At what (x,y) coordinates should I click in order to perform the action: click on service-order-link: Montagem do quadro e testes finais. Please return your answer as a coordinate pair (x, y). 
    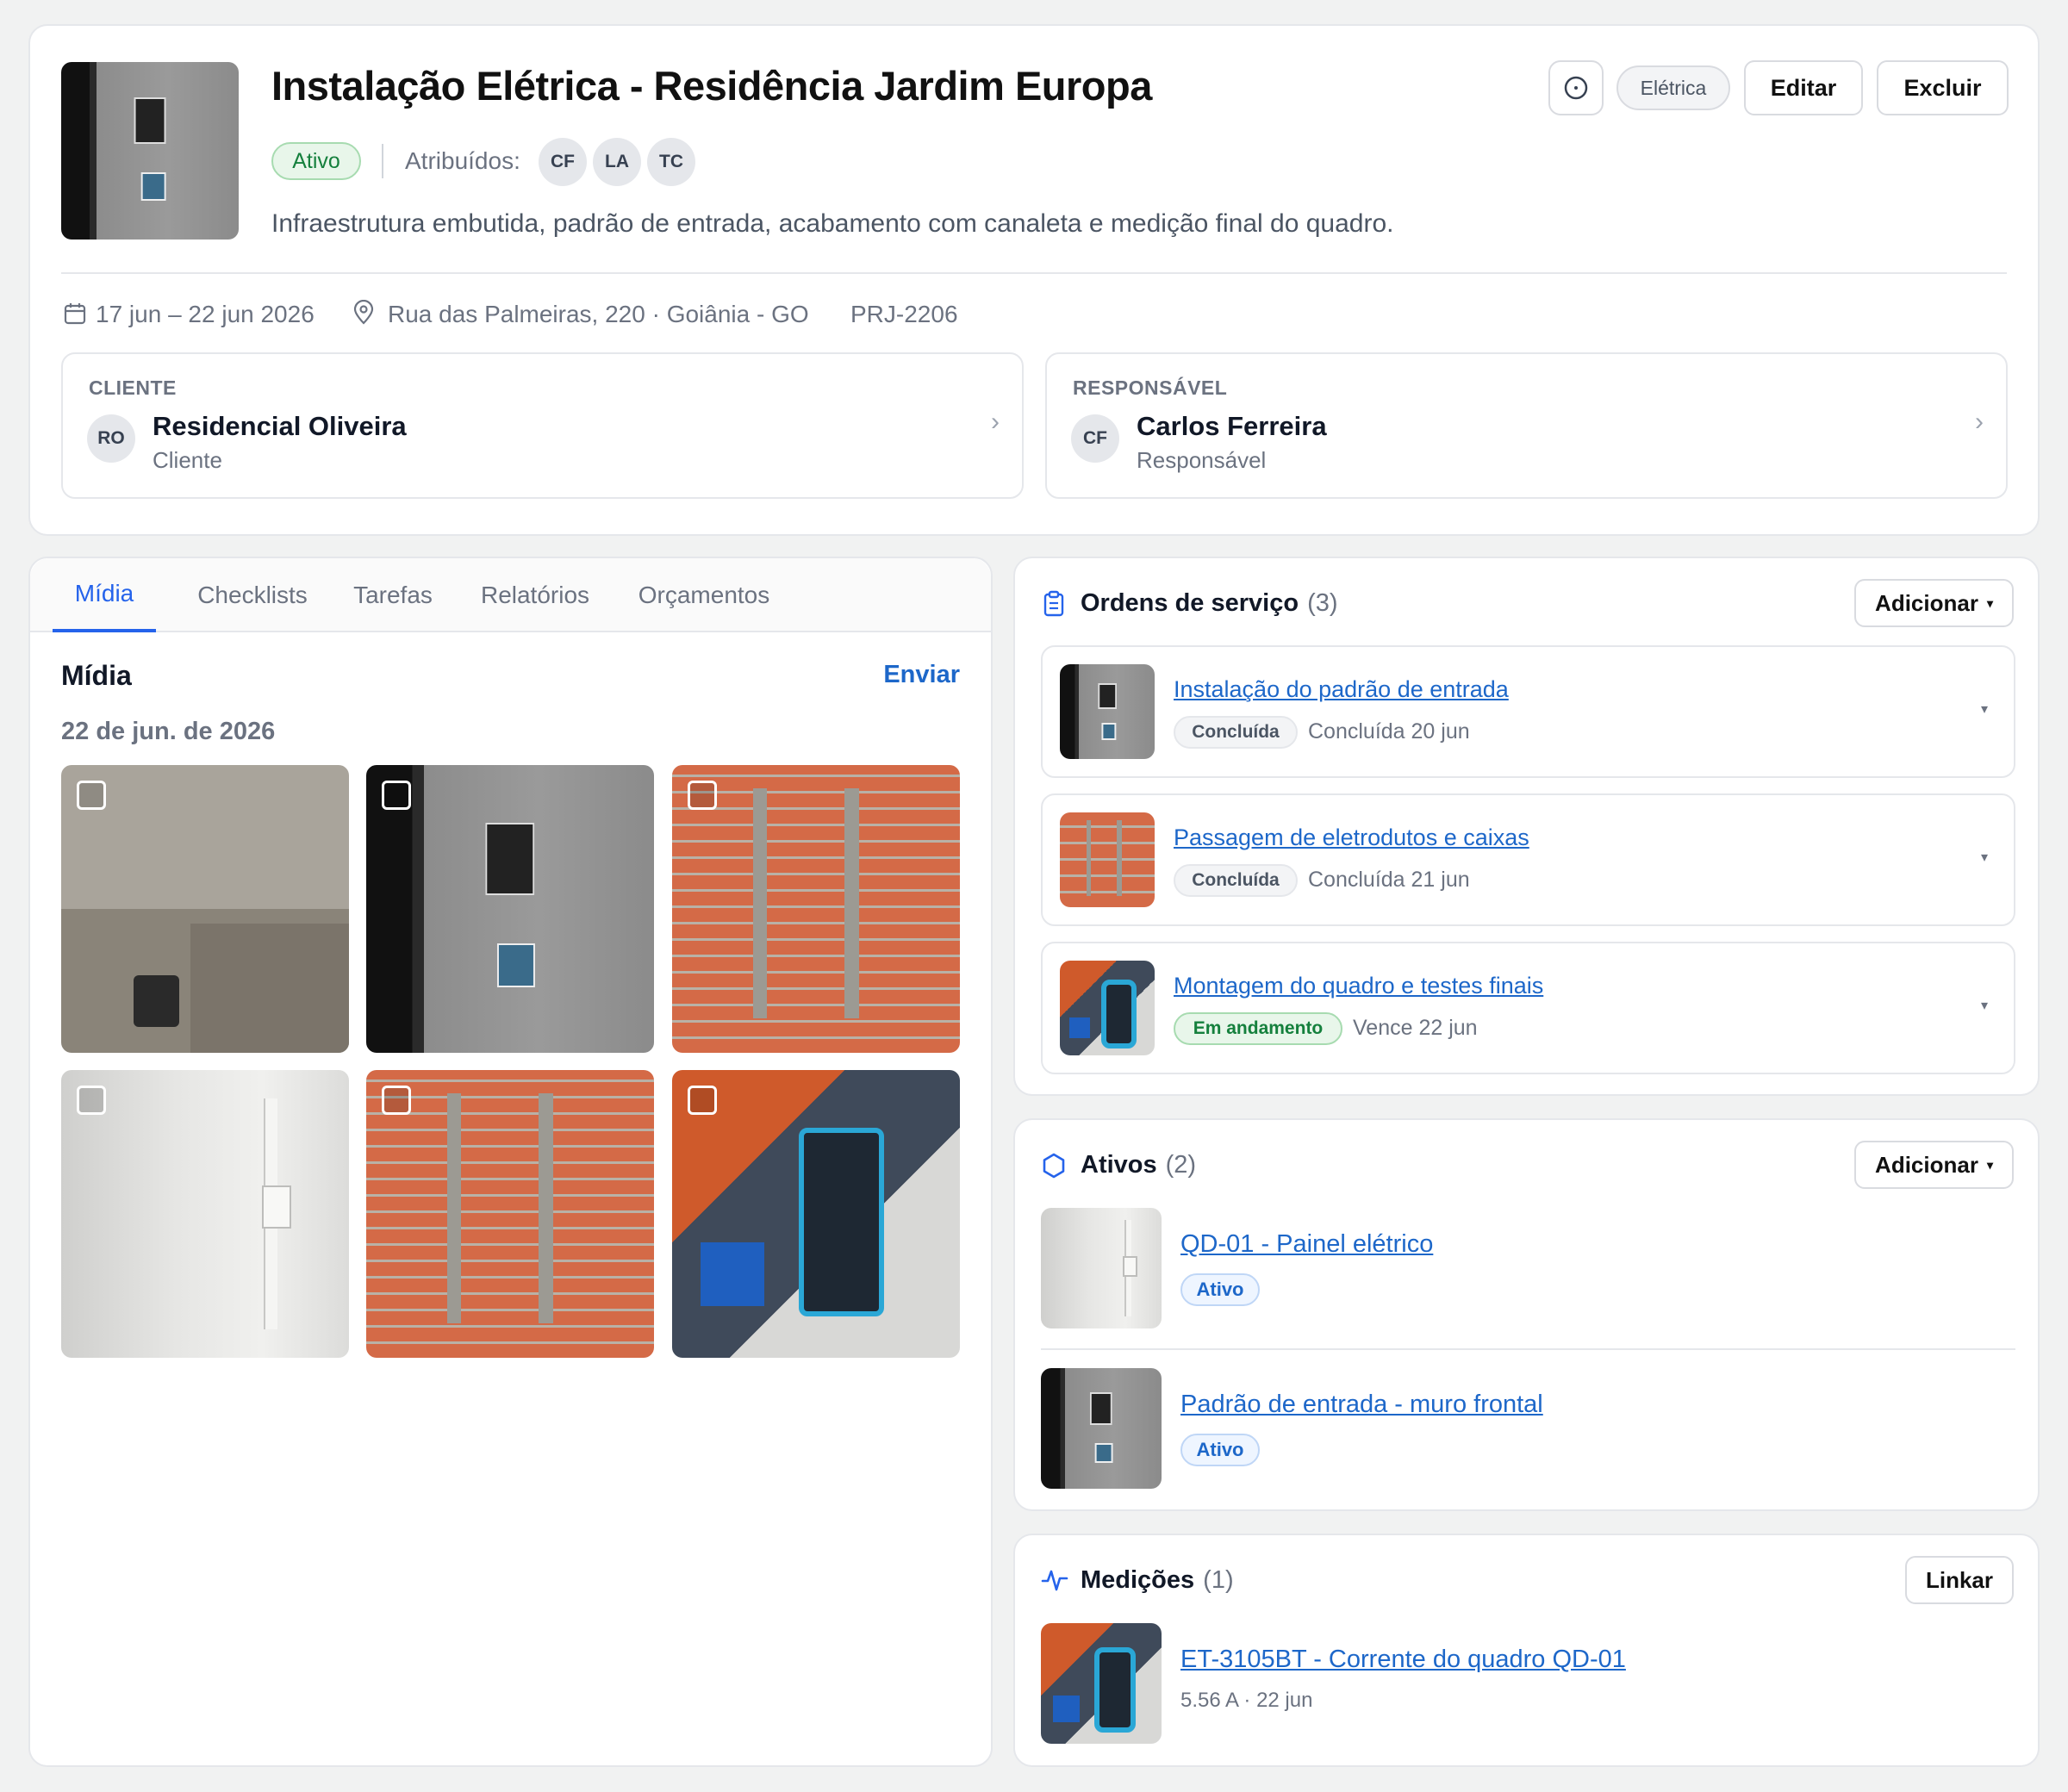
    Looking at the image, I should click on (1358, 986).